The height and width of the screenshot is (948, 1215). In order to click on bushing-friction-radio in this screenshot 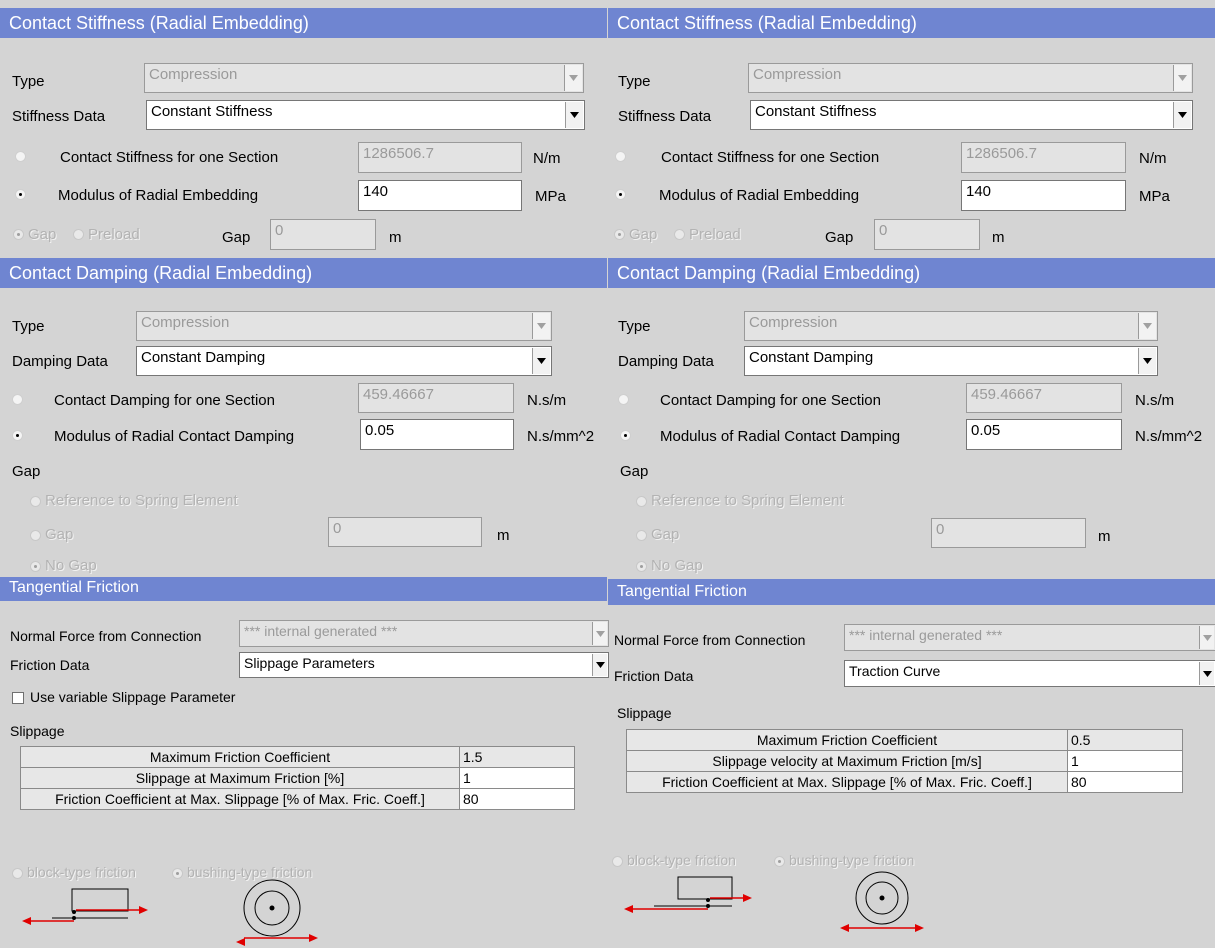, I will do `click(177, 873)`.